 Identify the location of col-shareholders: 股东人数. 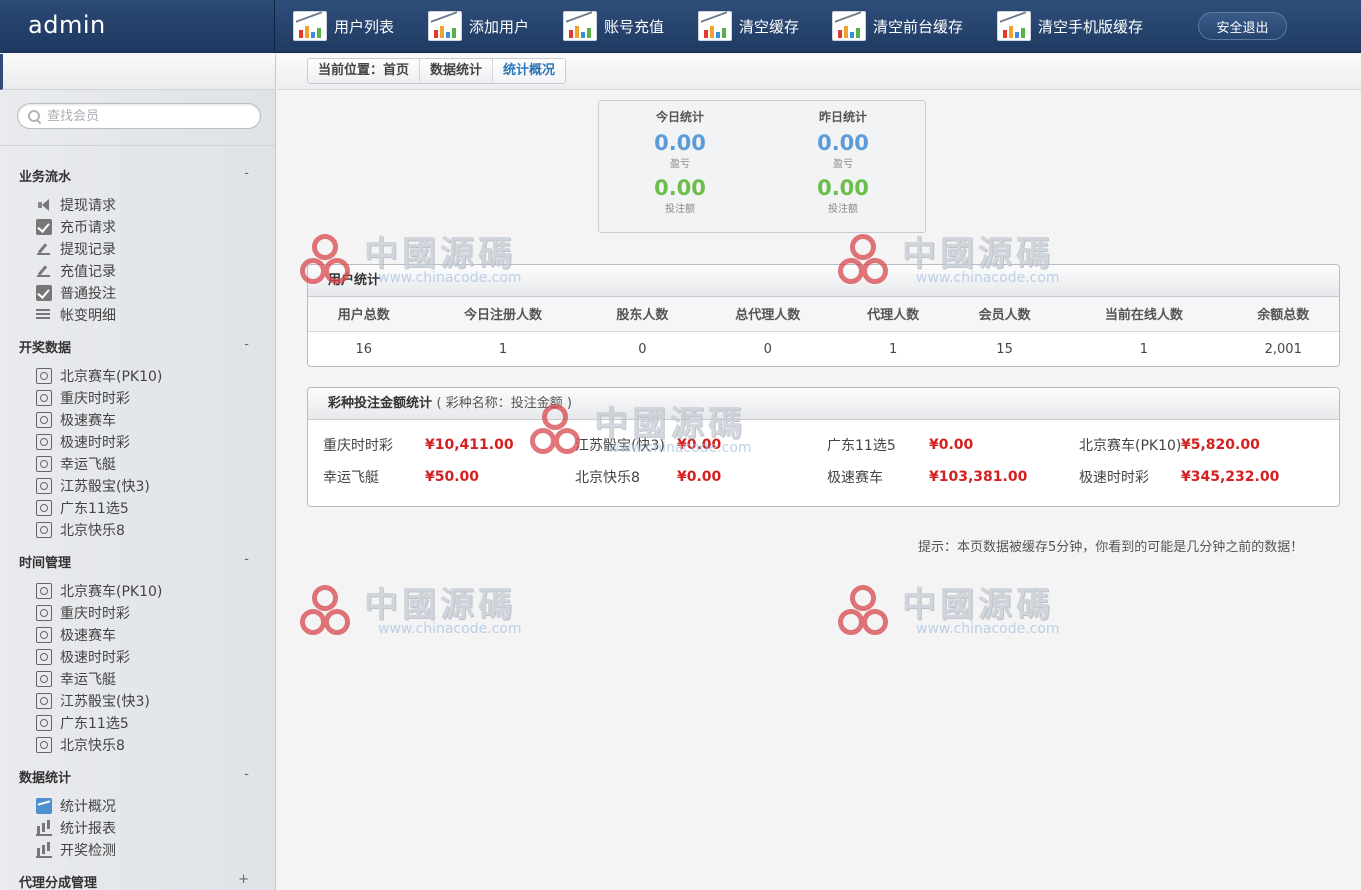
(642, 314).